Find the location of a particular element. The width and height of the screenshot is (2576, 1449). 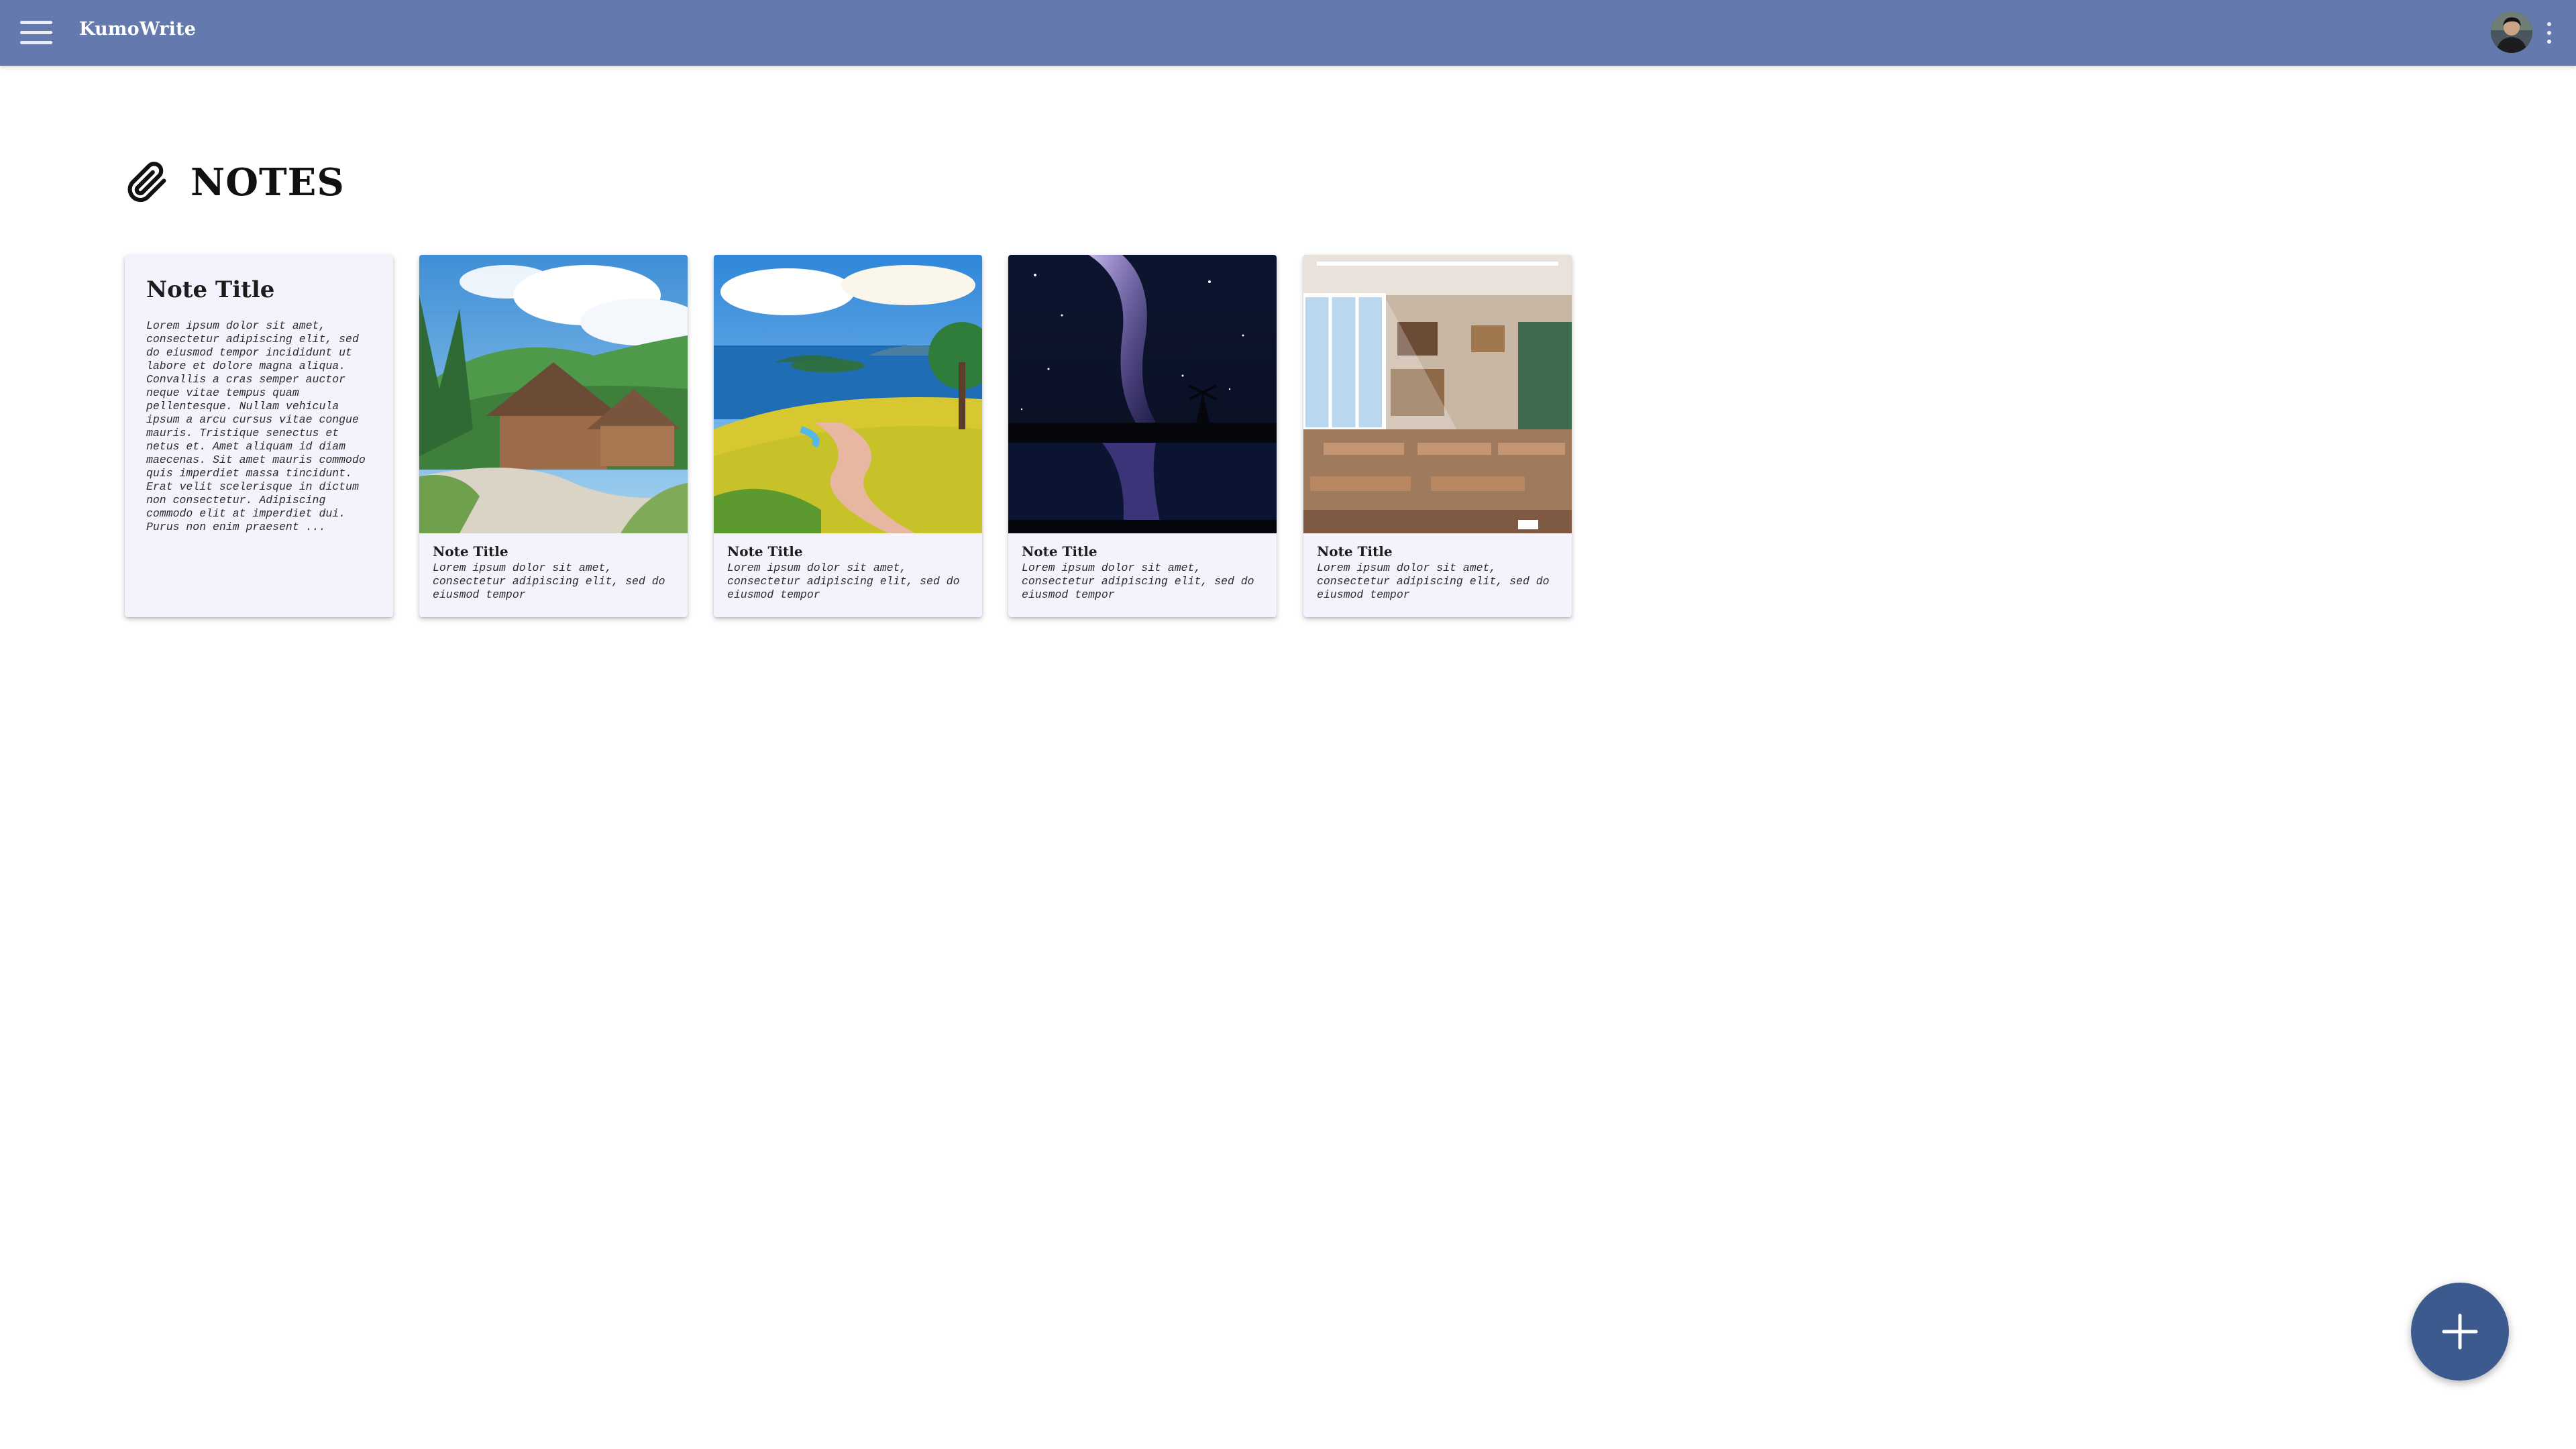

hamburger-menu-icon is located at coordinates (36, 33).